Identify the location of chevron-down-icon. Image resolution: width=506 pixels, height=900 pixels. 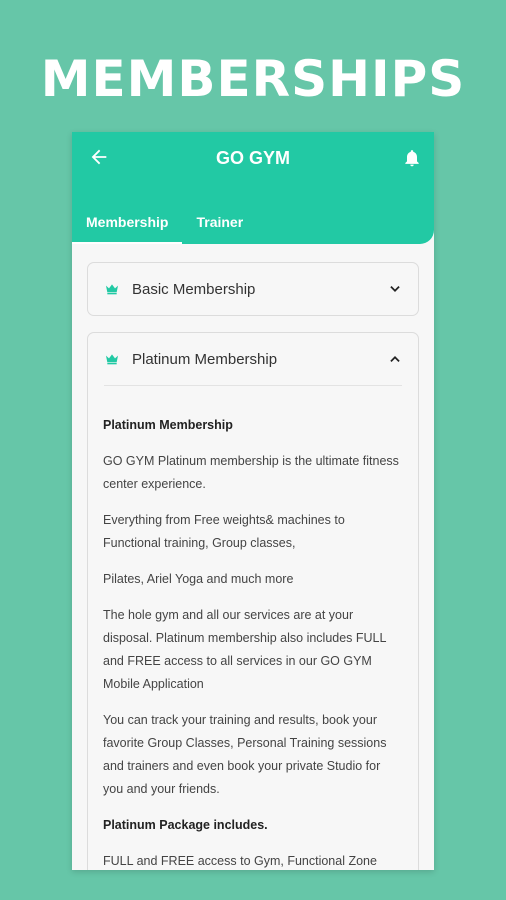
(395, 289).